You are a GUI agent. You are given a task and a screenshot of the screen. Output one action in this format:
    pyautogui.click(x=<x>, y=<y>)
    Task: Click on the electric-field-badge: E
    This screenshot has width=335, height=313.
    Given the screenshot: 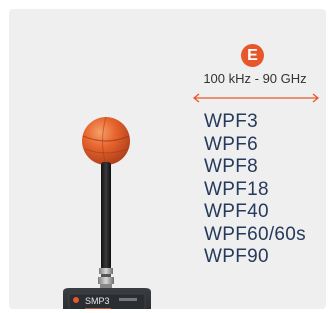 What is the action you would take?
    pyautogui.click(x=252, y=55)
    